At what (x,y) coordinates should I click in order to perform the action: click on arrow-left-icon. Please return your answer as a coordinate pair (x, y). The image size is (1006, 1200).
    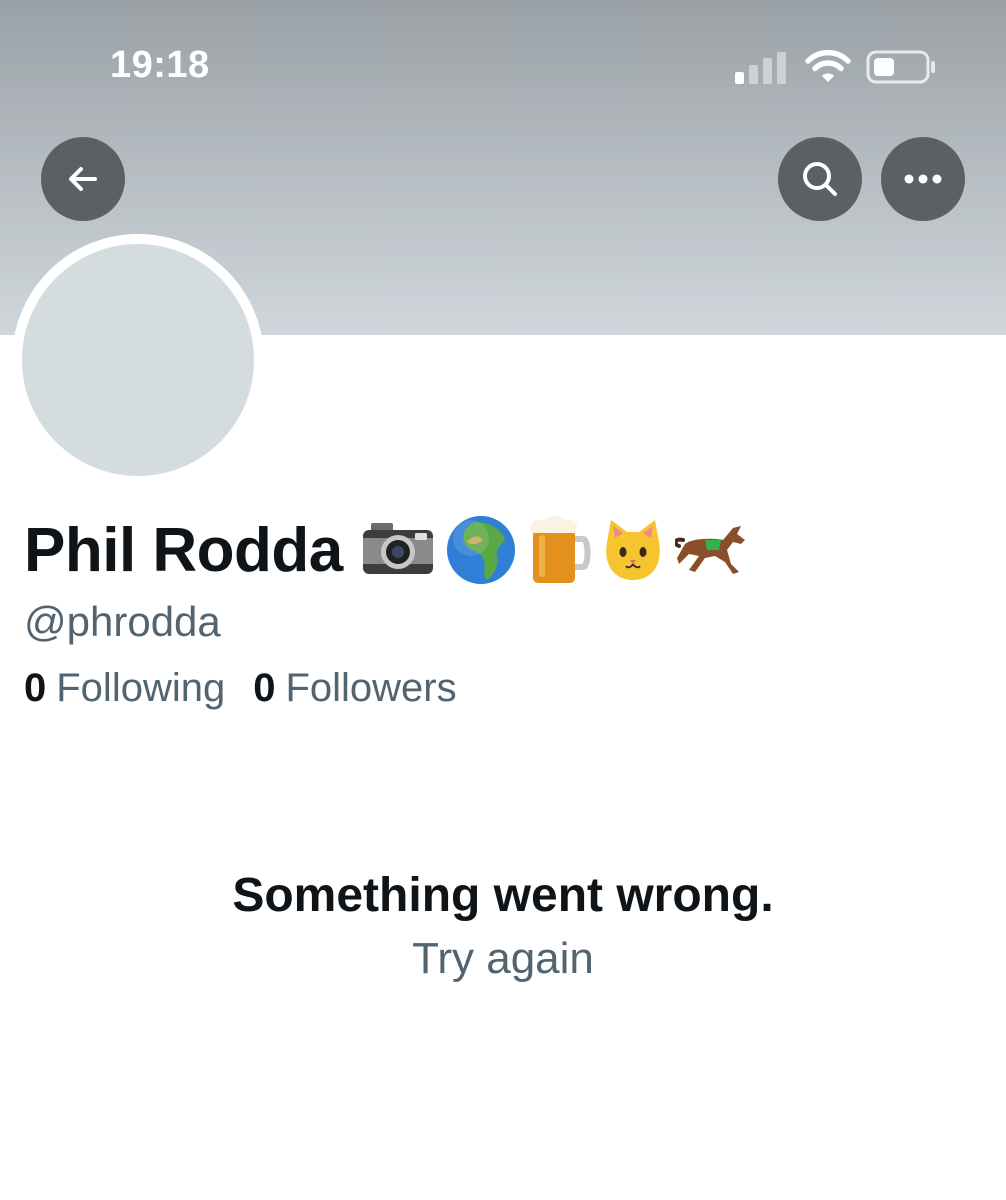
    Looking at the image, I should click on (83, 179).